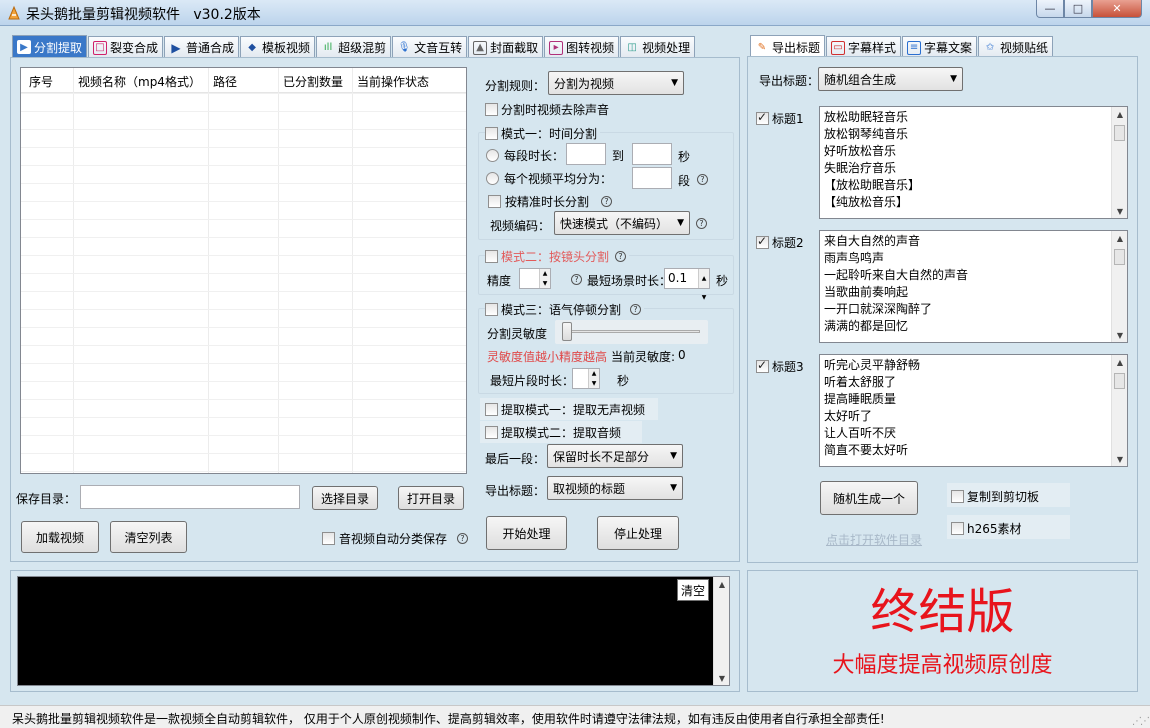  What do you see at coordinates (1119, 286) in the screenshot?
I see `title-2-scrollbar: ▲ ▼` at bounding box center [1119, 286].